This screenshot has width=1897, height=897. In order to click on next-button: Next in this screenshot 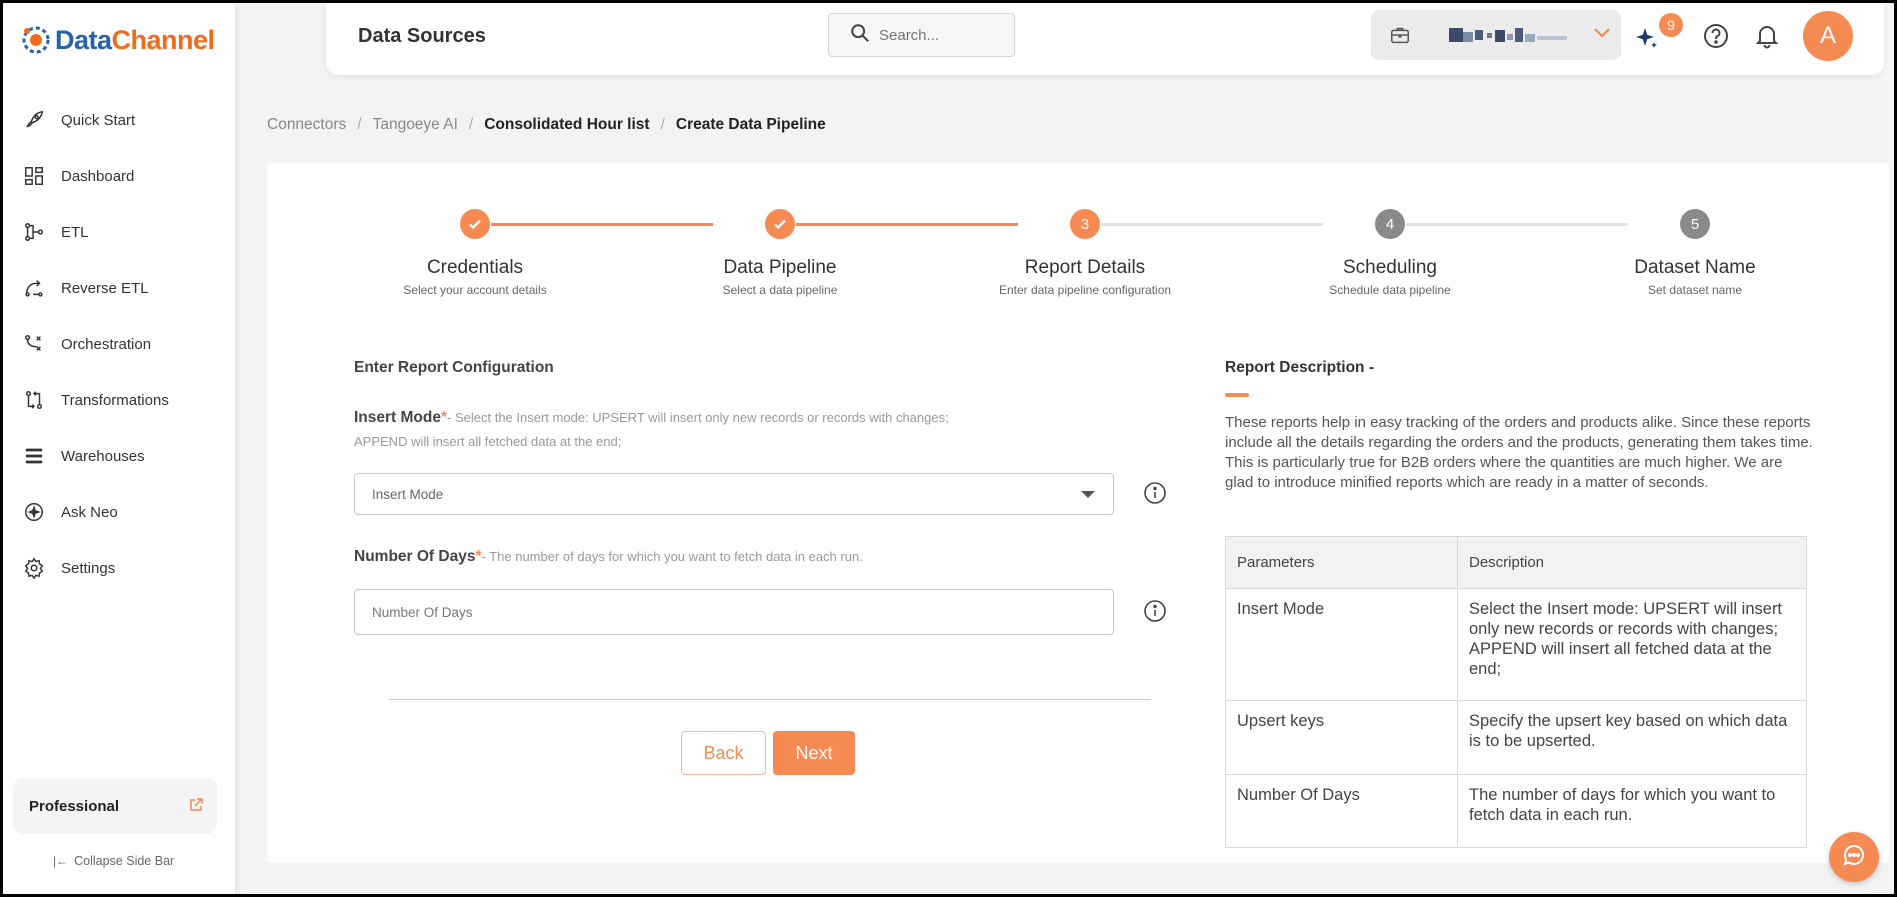, I will do `click(814, 753)`.